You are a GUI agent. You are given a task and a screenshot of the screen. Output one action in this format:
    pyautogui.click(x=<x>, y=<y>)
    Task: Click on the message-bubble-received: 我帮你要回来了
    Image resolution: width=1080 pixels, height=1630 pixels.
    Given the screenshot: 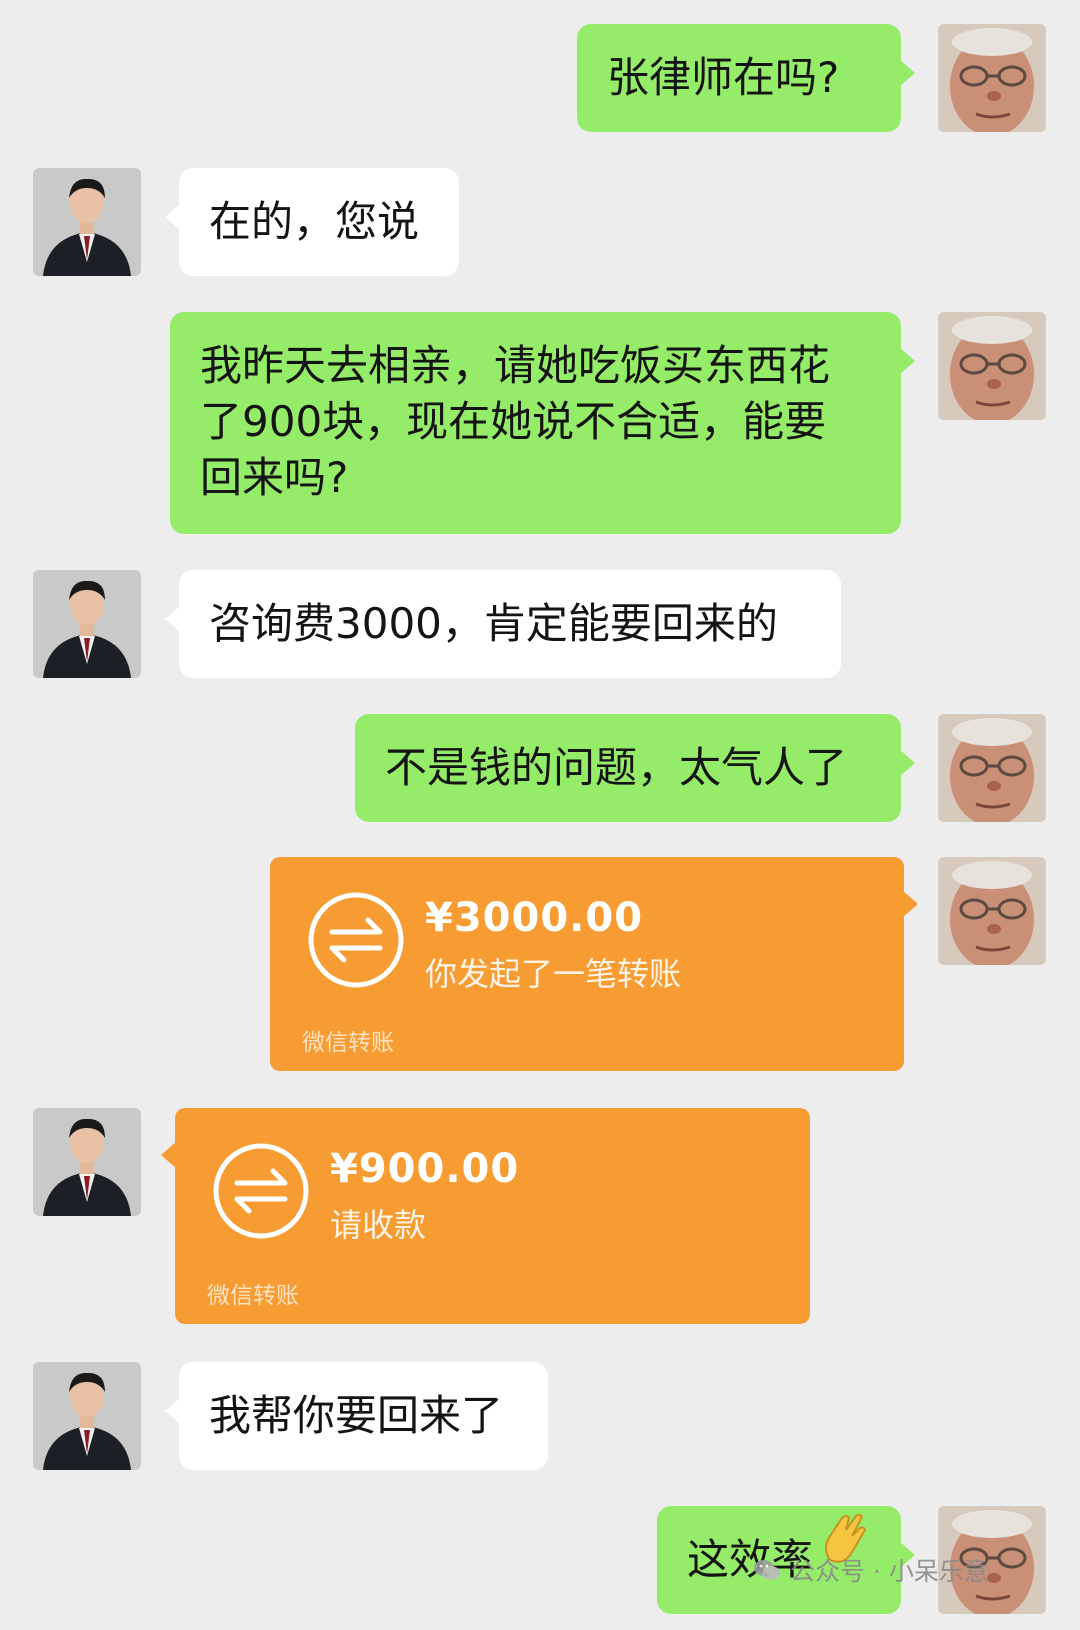 What is the action you would take?
    pyautogui.click(x=356, y=1416)
    